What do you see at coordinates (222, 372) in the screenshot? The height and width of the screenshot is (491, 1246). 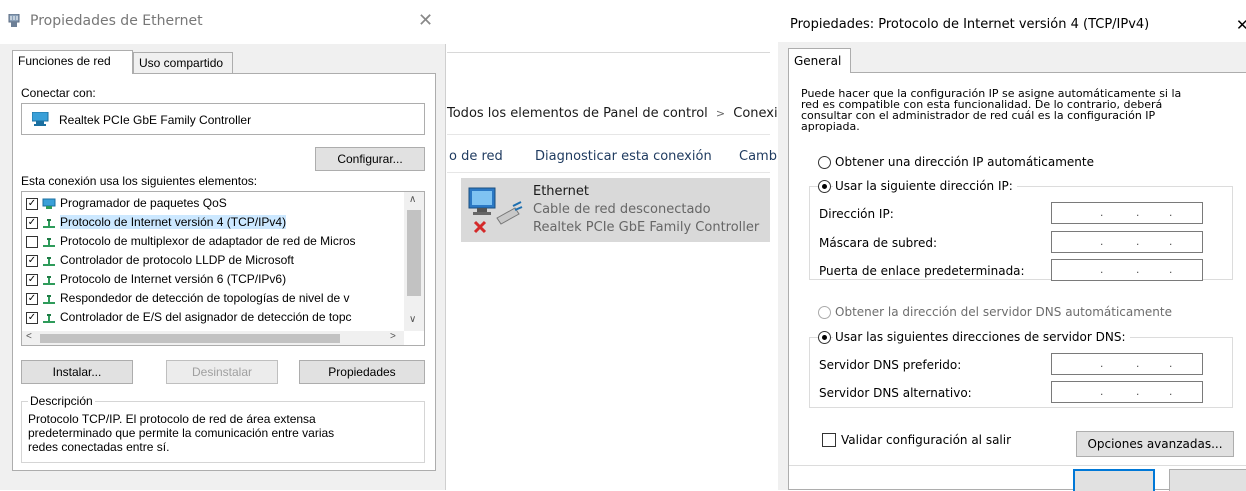 I see `uninstall-button: Desinstalar` at bounding box center [222, 372].